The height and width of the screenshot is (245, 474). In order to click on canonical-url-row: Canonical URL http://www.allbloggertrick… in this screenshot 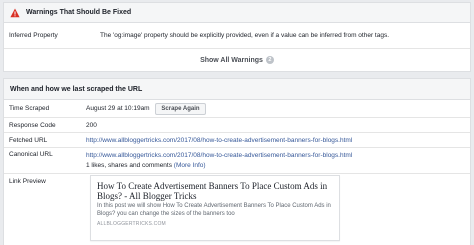, I will do `click(237, 161)`.